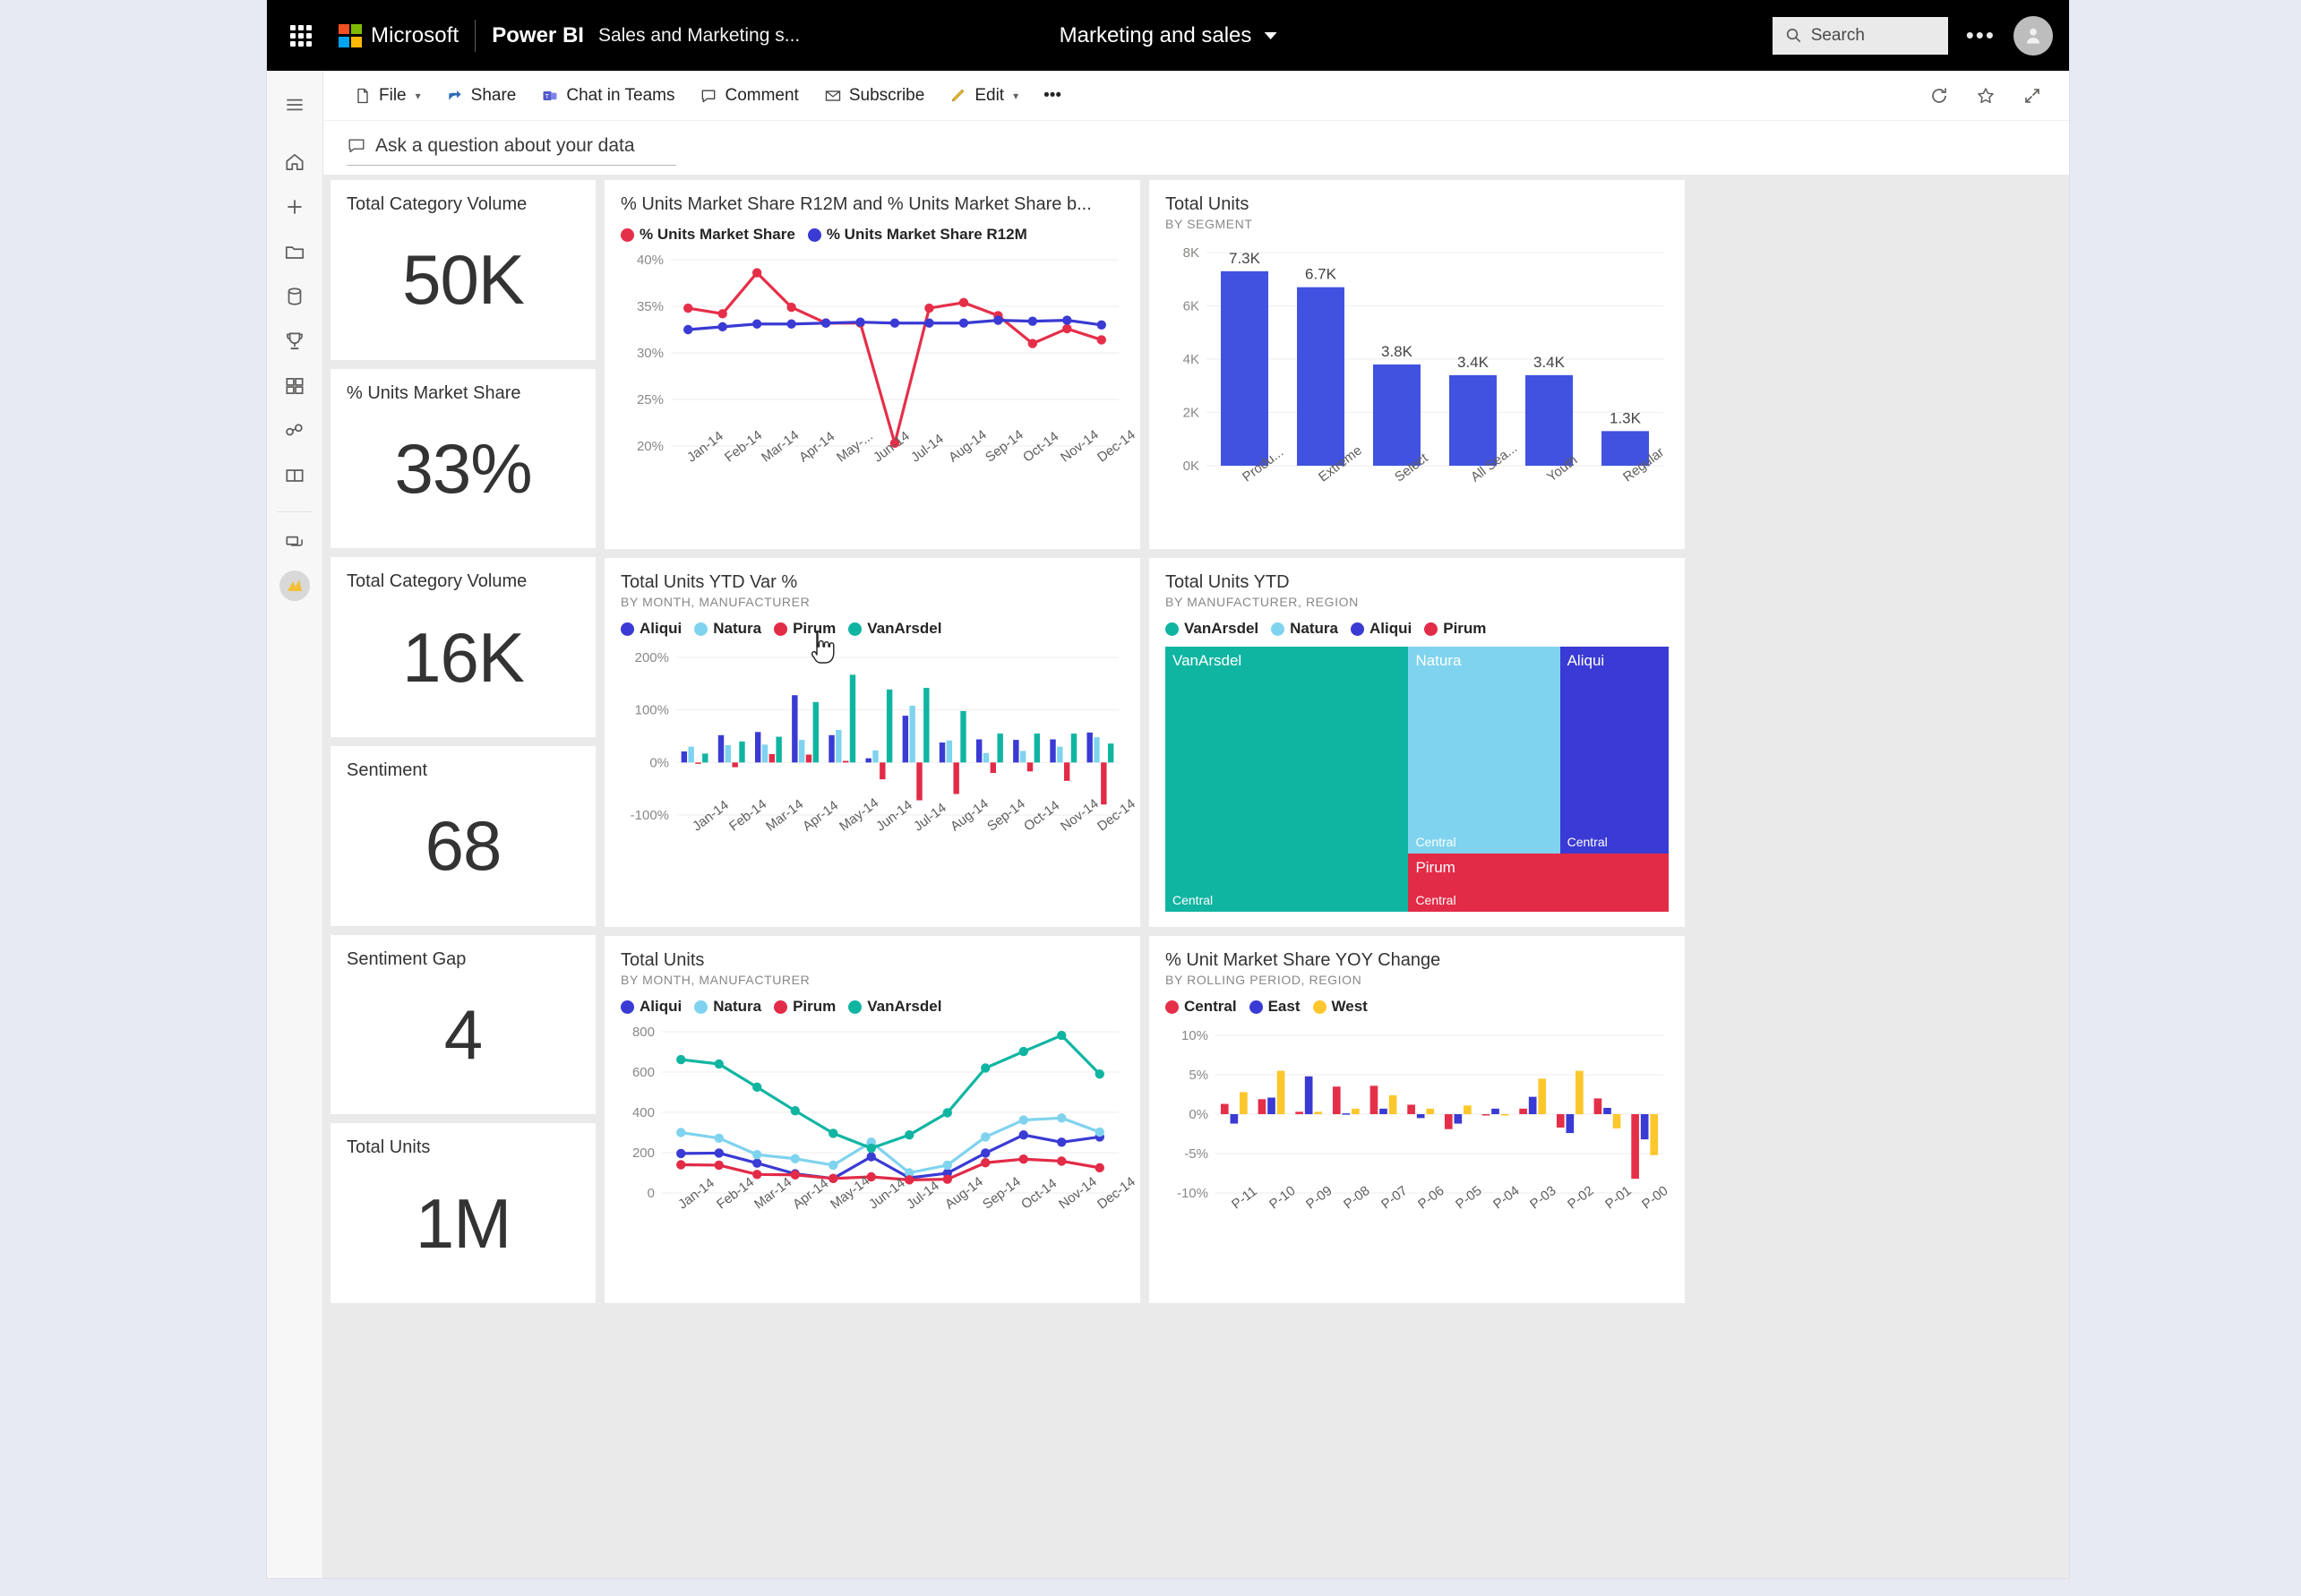 This screenshot has height=1596, width=2301. I want to click on toolbar-more-button: •••, so click(1052, 96).